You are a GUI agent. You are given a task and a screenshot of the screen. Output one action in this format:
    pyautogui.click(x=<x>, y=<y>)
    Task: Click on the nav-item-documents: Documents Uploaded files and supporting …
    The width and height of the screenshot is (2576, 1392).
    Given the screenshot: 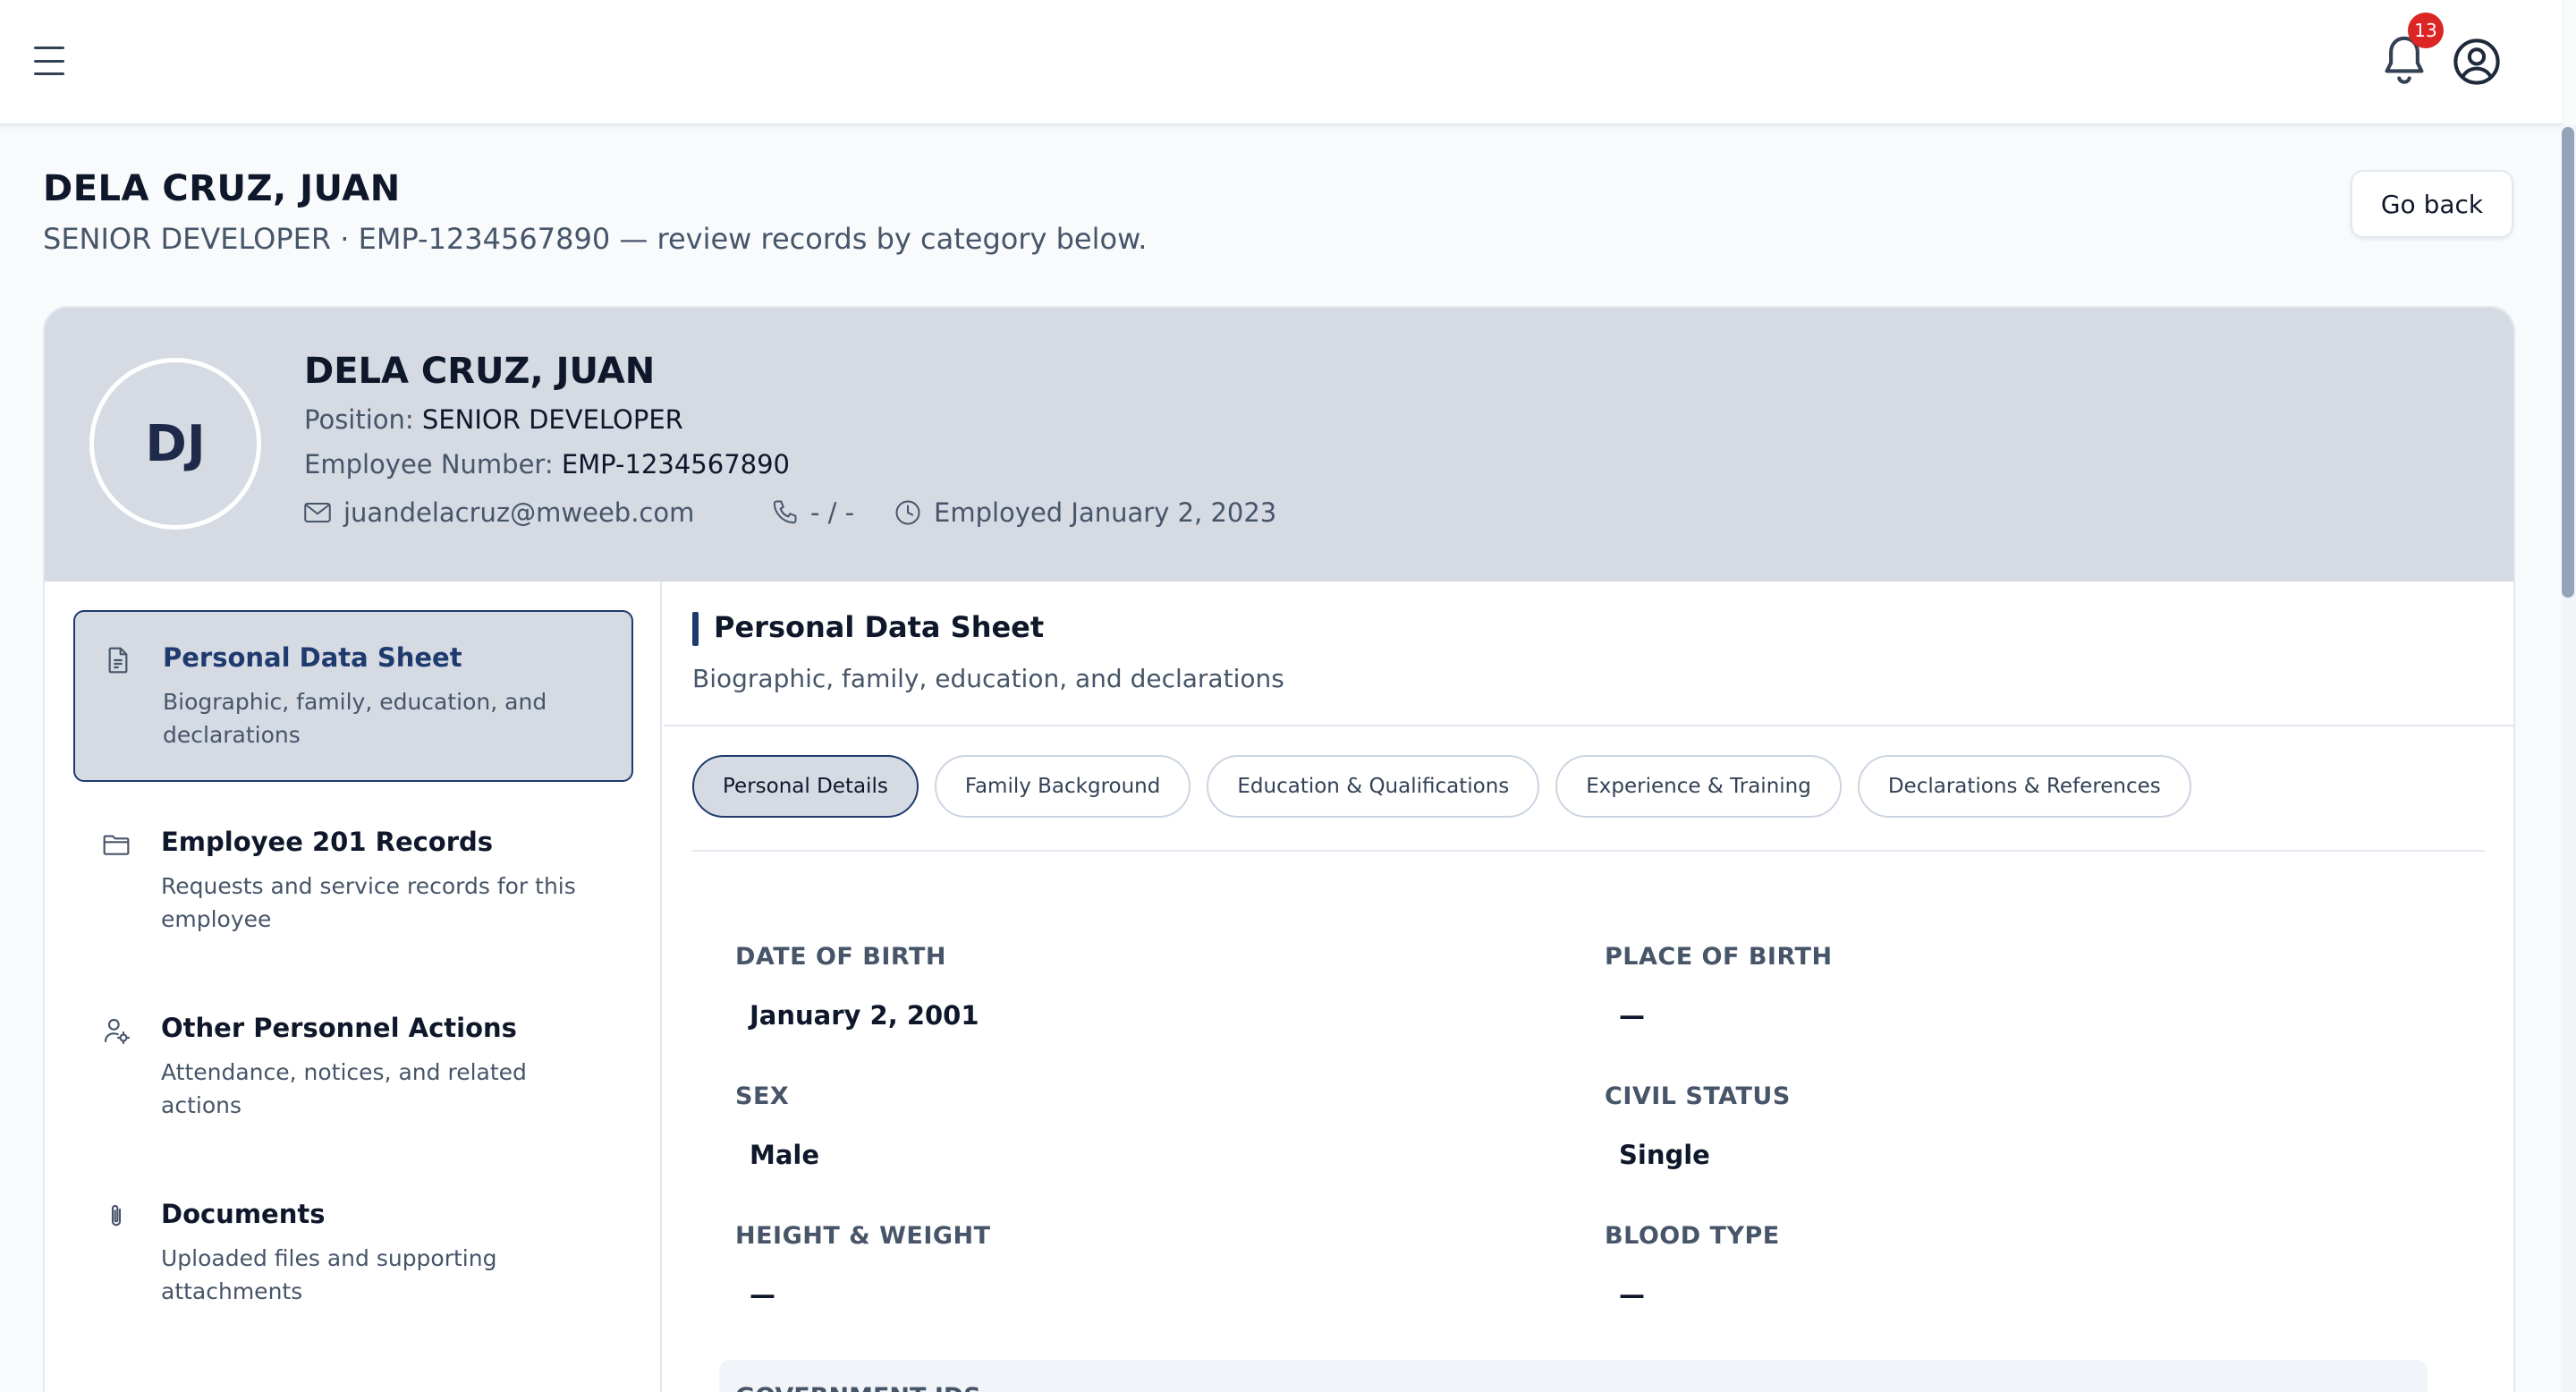 What is the action you would take?
    pyautogui.click(x=353, y=1254)
    